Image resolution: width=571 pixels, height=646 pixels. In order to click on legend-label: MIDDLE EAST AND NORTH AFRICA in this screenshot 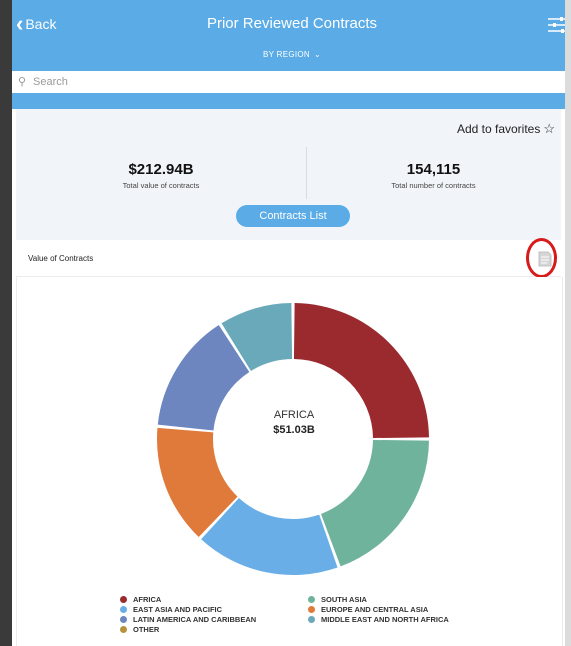, I will do `click(385, 619)`.